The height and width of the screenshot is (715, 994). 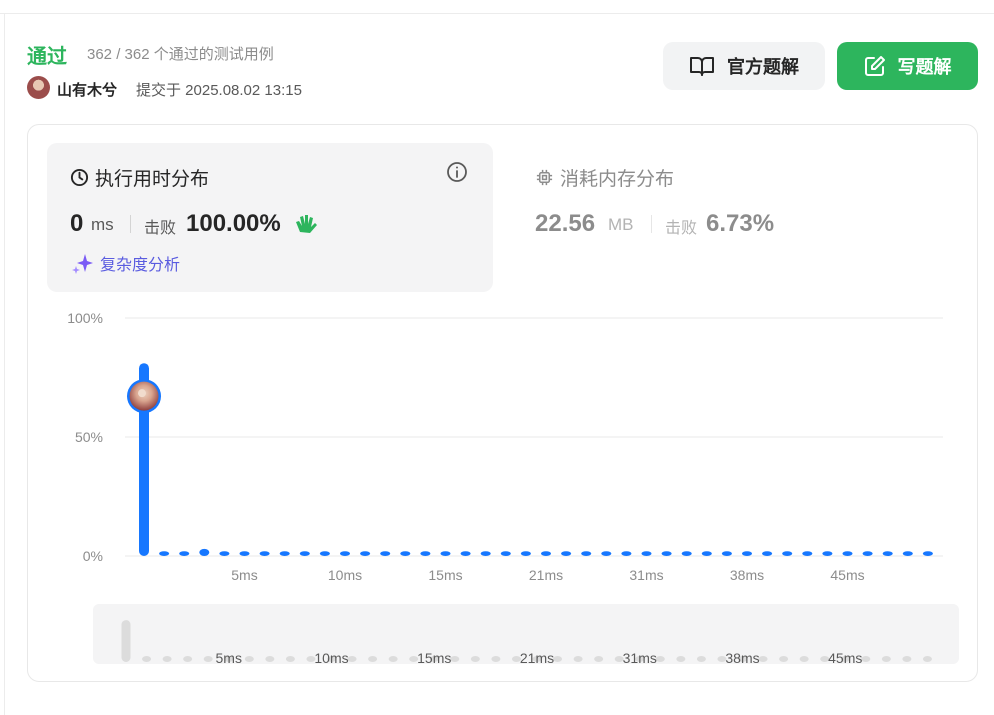 I want to click on overview-tick-label: 15ms, so click(x=434, y=658).